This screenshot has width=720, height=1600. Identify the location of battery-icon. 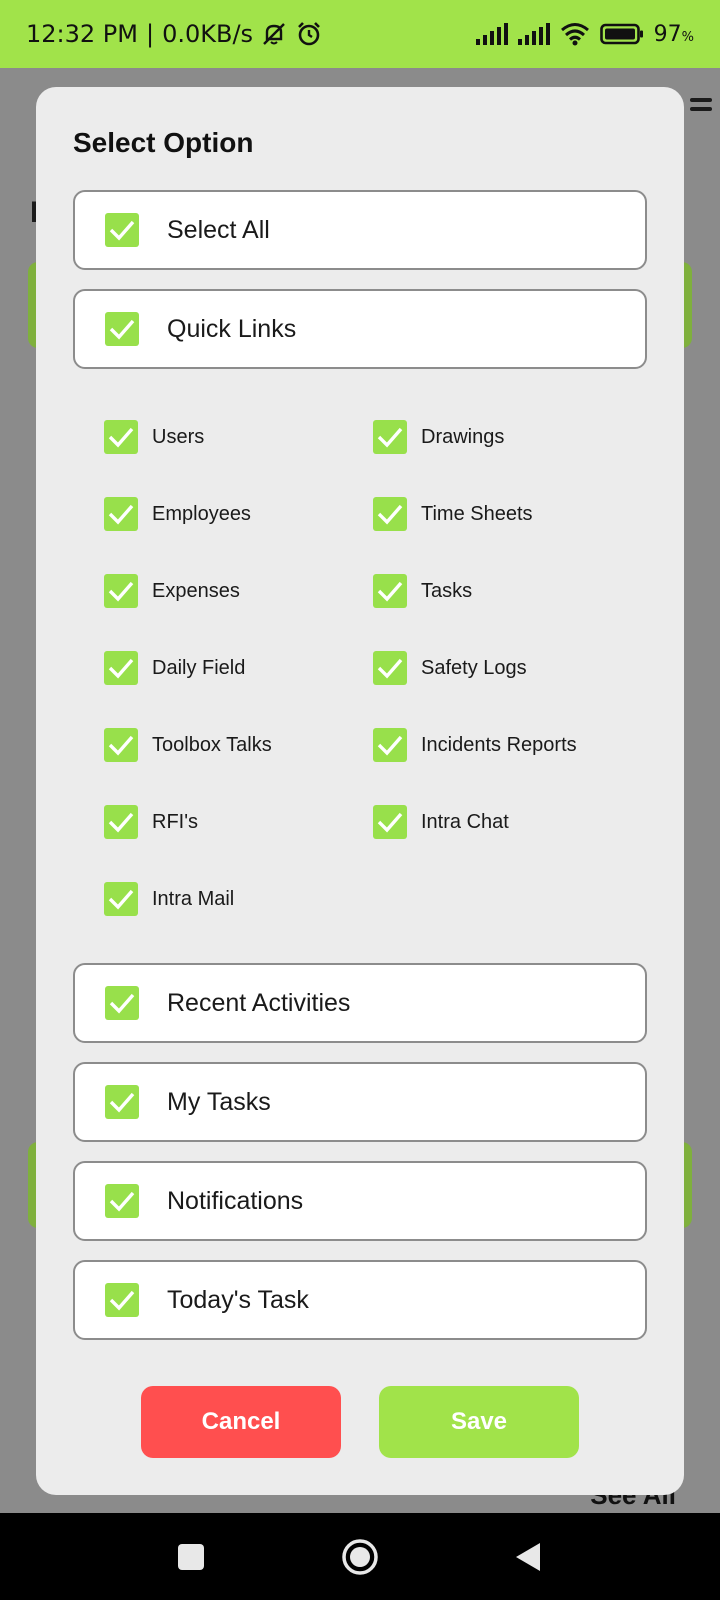
(621, 34).